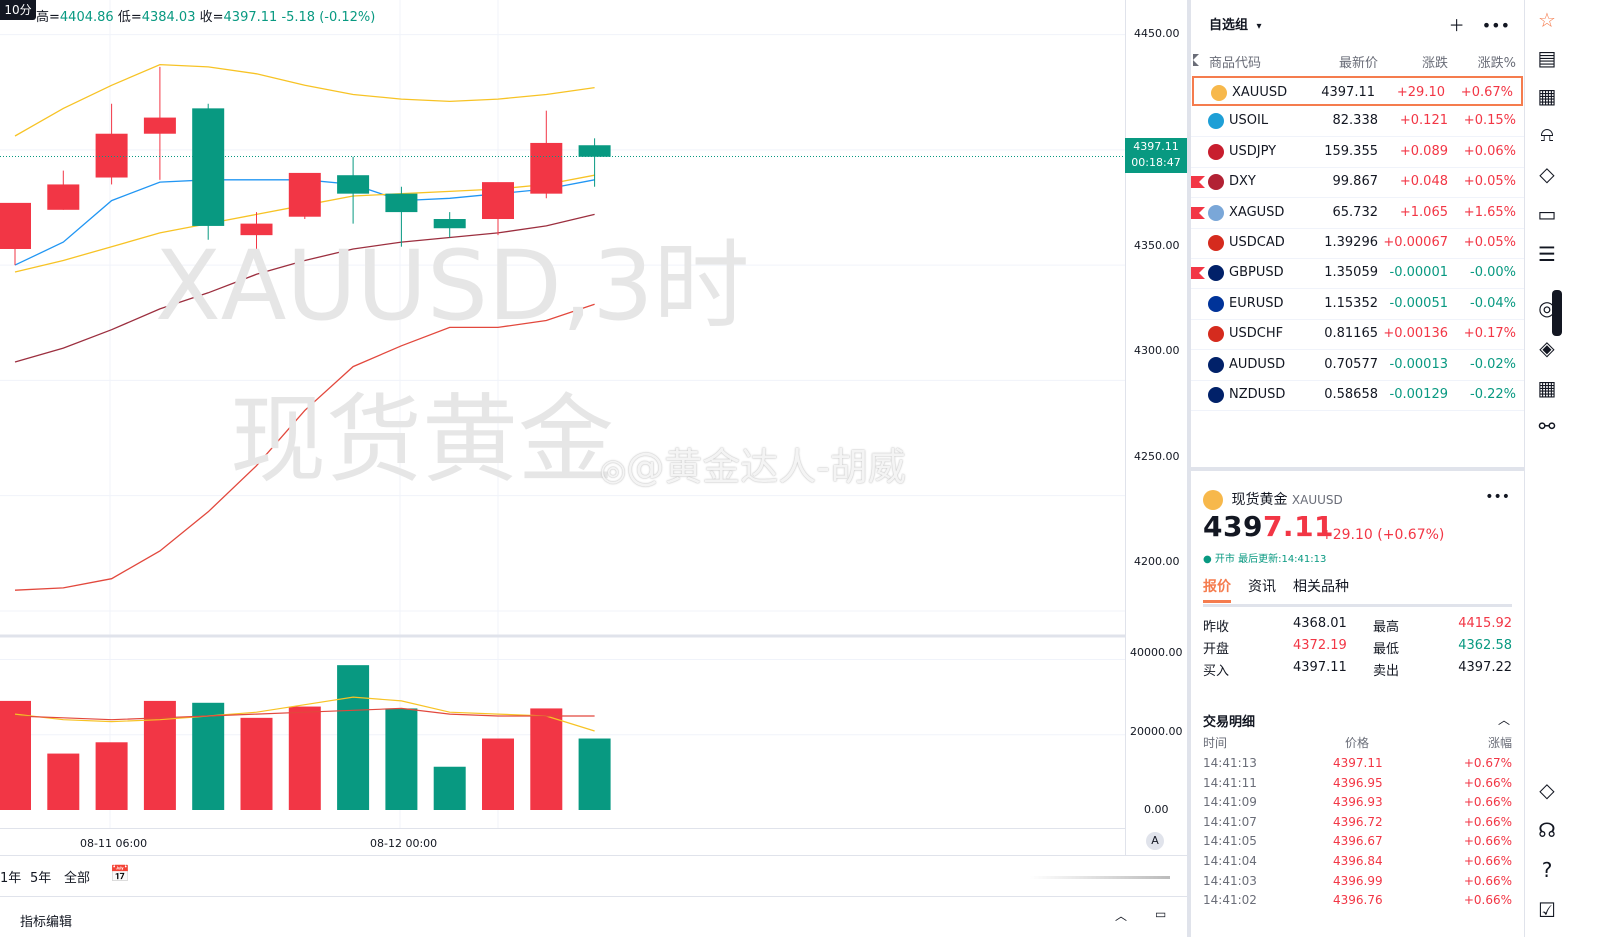  Describe the element at coordinates (1358, 821) in the screenshot. I see `trade-price: 4396.72` at that location.